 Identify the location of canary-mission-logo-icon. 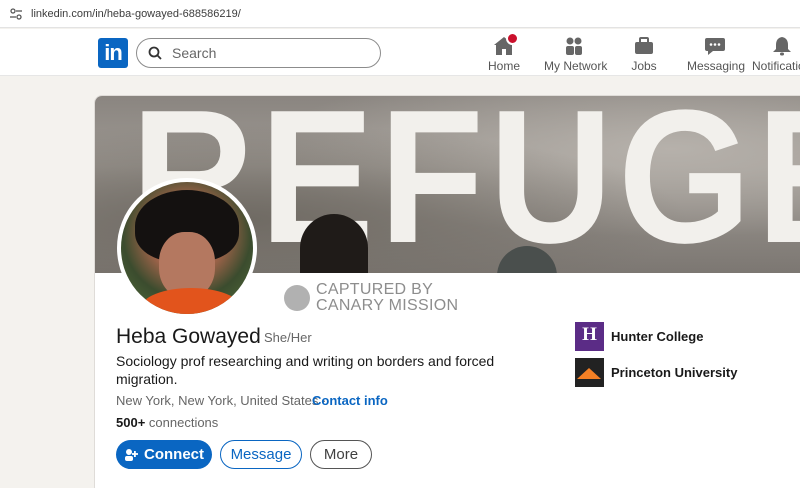
(297, 298).